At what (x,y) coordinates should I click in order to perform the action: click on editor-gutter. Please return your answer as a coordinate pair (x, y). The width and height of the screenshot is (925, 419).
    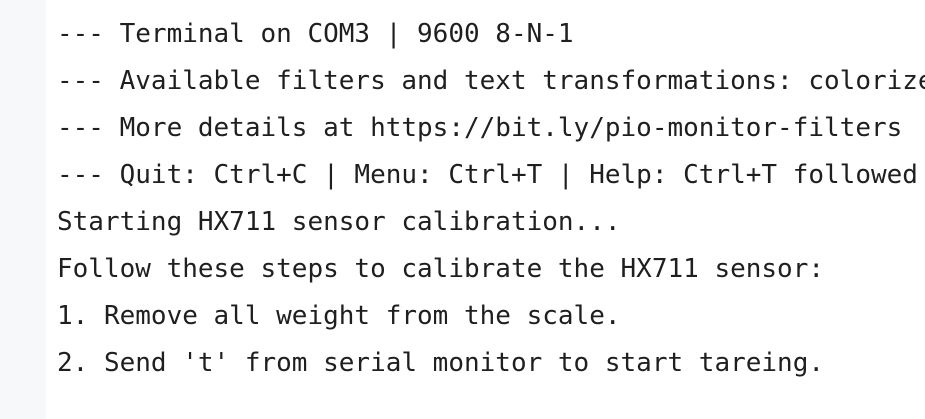
    Looking at the image, I should click on (23, 209).